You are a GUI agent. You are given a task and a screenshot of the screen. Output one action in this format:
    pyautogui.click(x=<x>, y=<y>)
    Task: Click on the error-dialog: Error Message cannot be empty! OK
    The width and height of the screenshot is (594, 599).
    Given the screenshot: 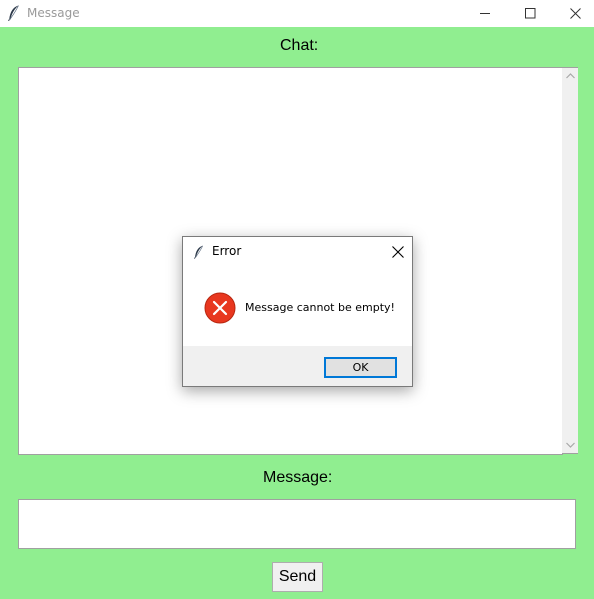 What is the action you would take?
    pyautogui.click(x=297, y=311)
    